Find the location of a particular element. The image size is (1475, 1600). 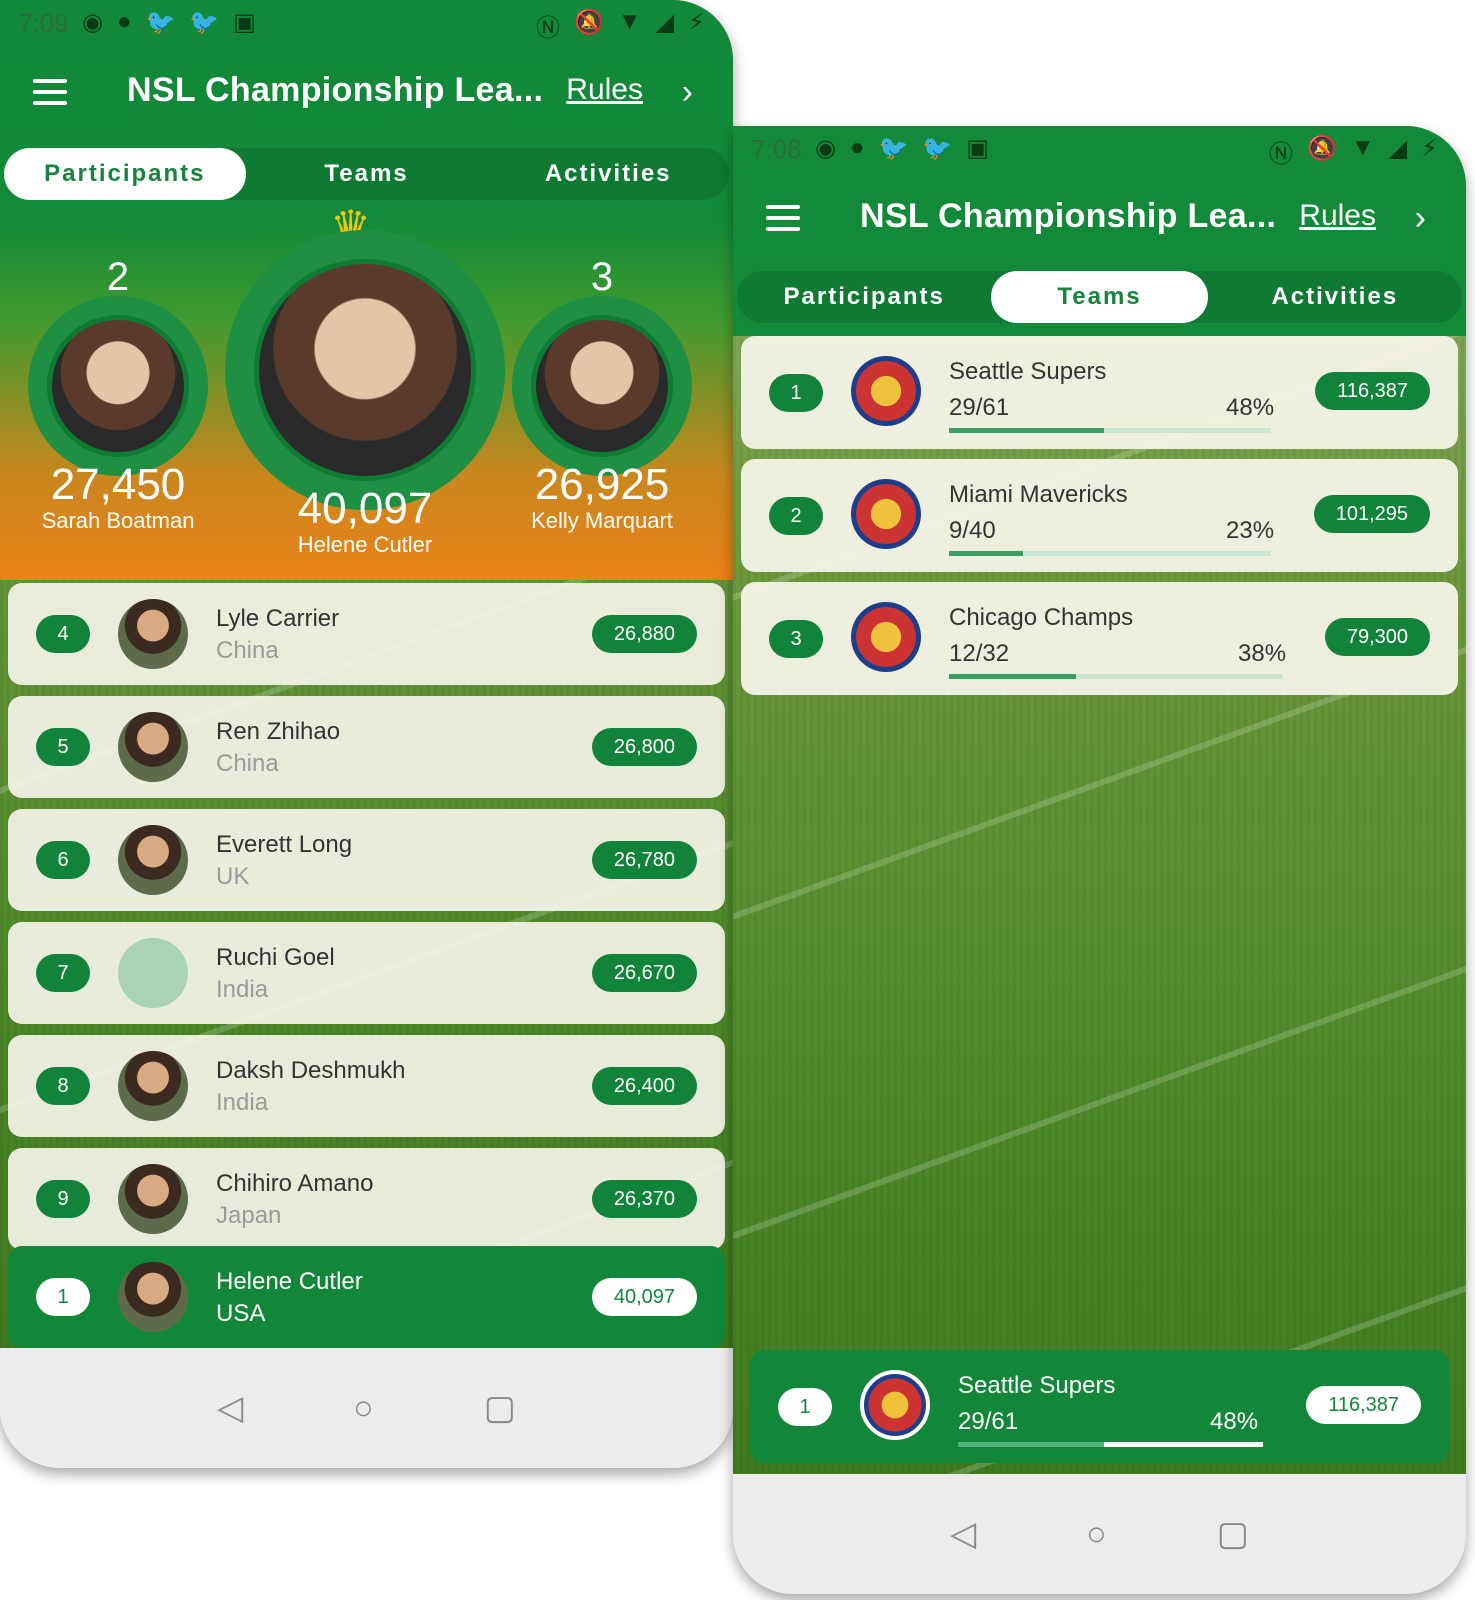

app-bar: NSL Championship Lea... Rules › is located at coordinates (366, 92).